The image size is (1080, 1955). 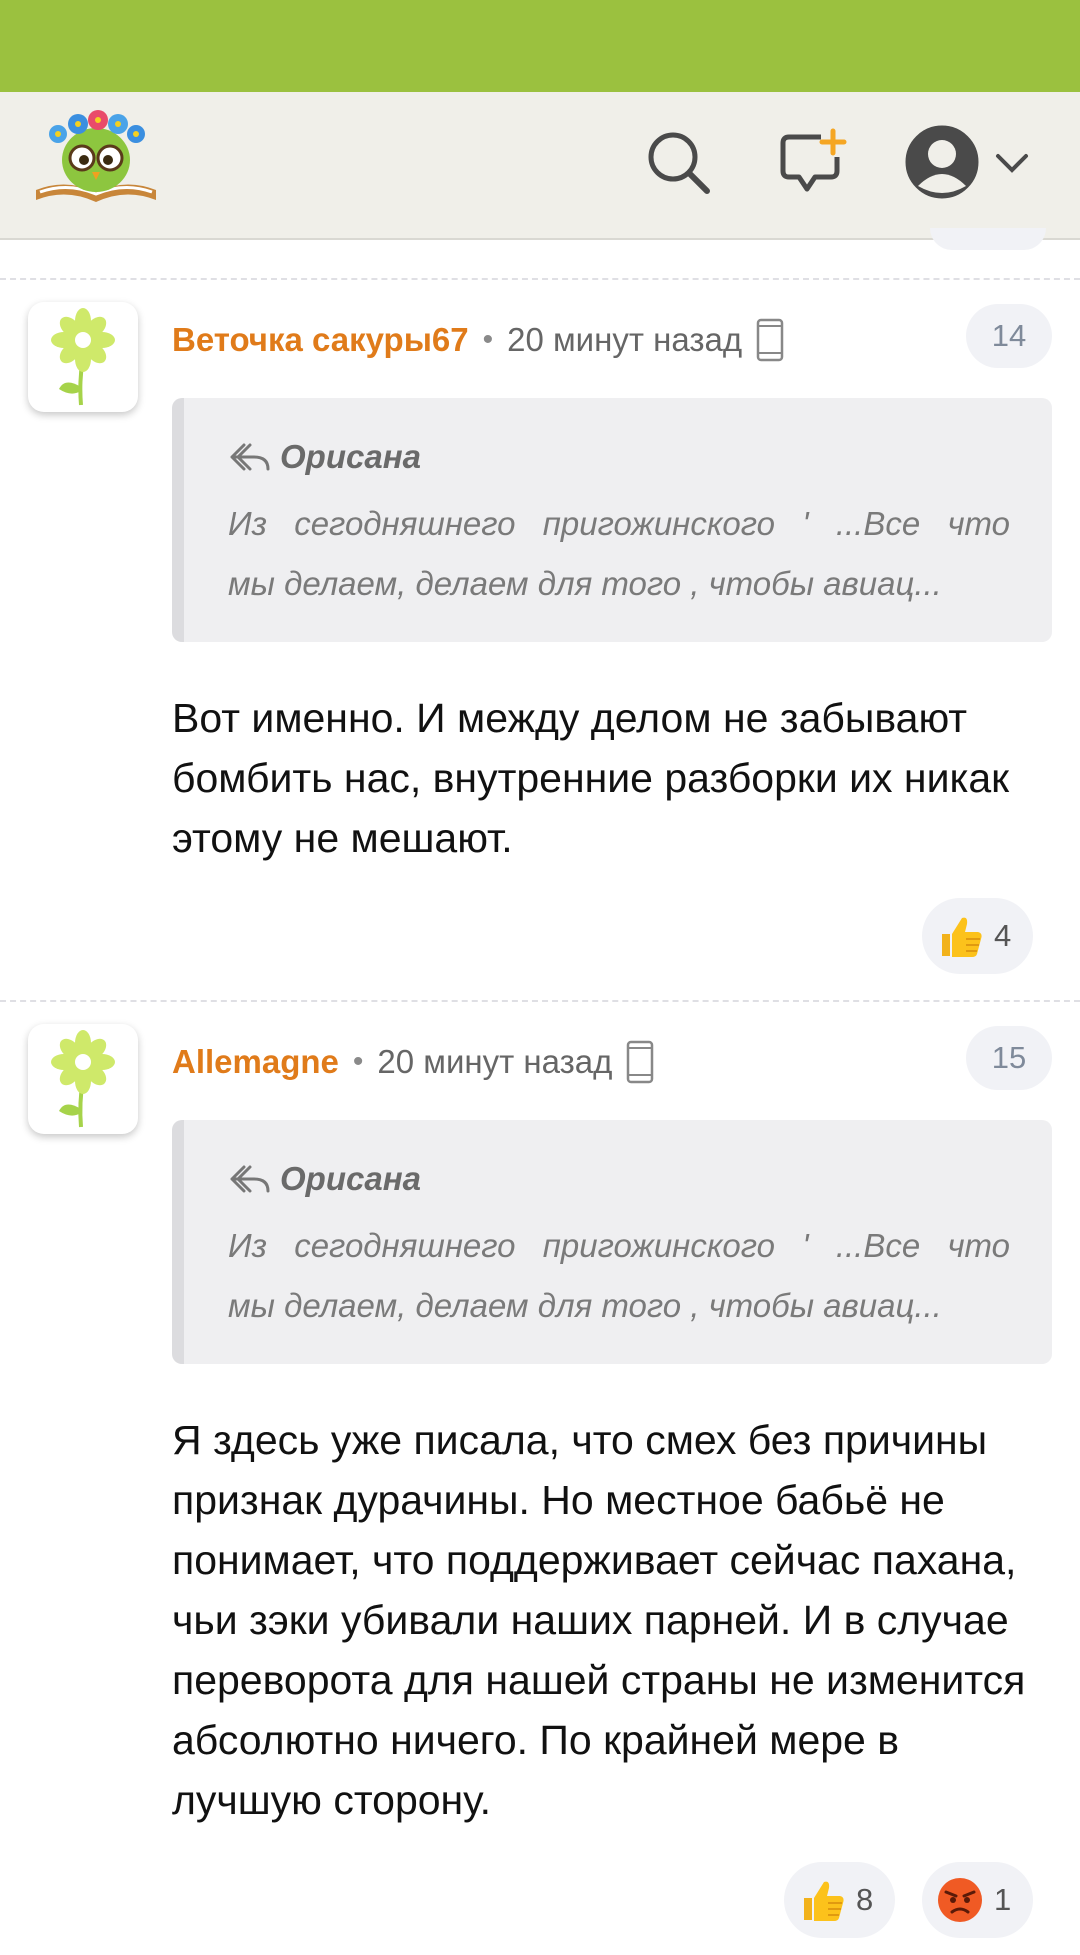 What do you see at coordinates (988, 239) in the screenshot?
I see `previous-comment-badge` at bounding box center [988, 239].